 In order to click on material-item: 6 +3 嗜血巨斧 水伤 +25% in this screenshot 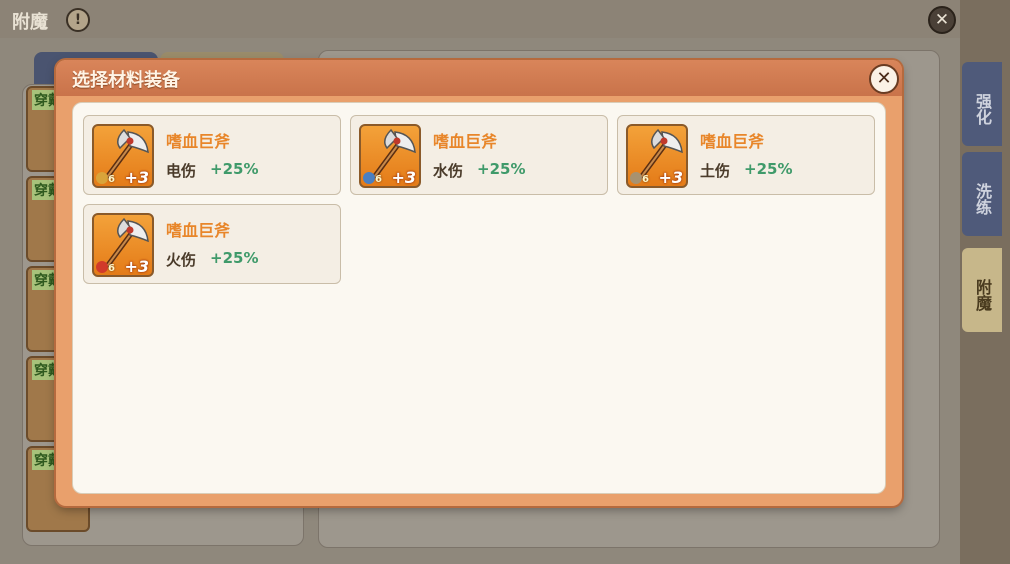, I will do `click(479, 155)`.